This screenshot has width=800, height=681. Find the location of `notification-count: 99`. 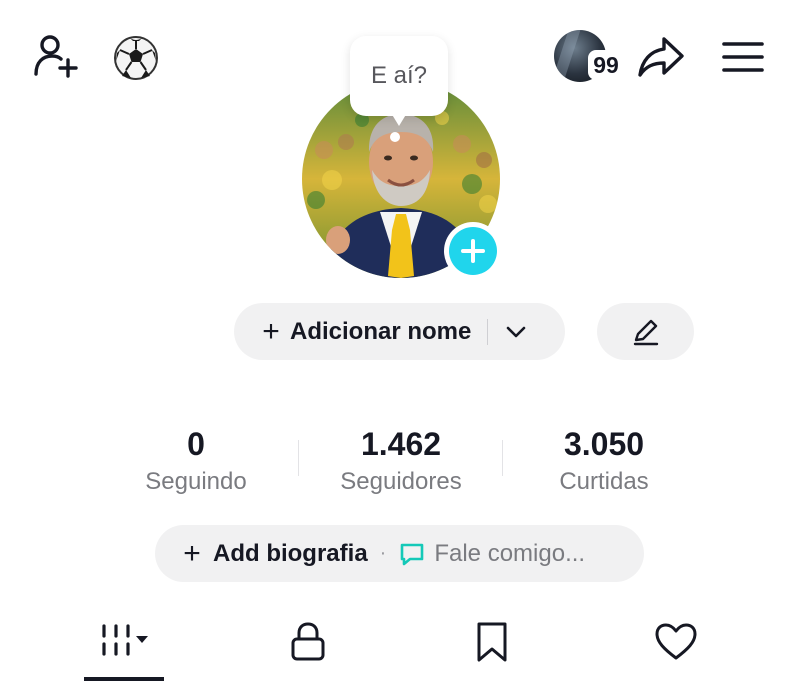

notification-count: 99 is located at coordinates (606, 65).